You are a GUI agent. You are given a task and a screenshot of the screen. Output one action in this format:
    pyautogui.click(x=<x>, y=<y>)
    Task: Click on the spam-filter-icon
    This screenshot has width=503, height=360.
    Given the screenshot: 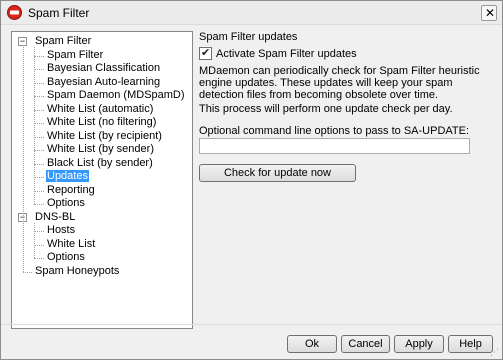 What is the action you would take?
    pyautogui.click(x=14, y=12)
    